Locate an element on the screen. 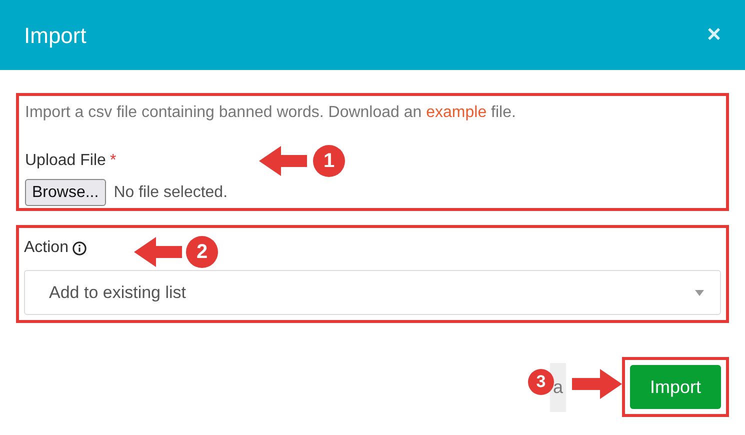 This screenshot has height=435, width=745. dropdown-caret-icon is located at coordinates (699, 293).